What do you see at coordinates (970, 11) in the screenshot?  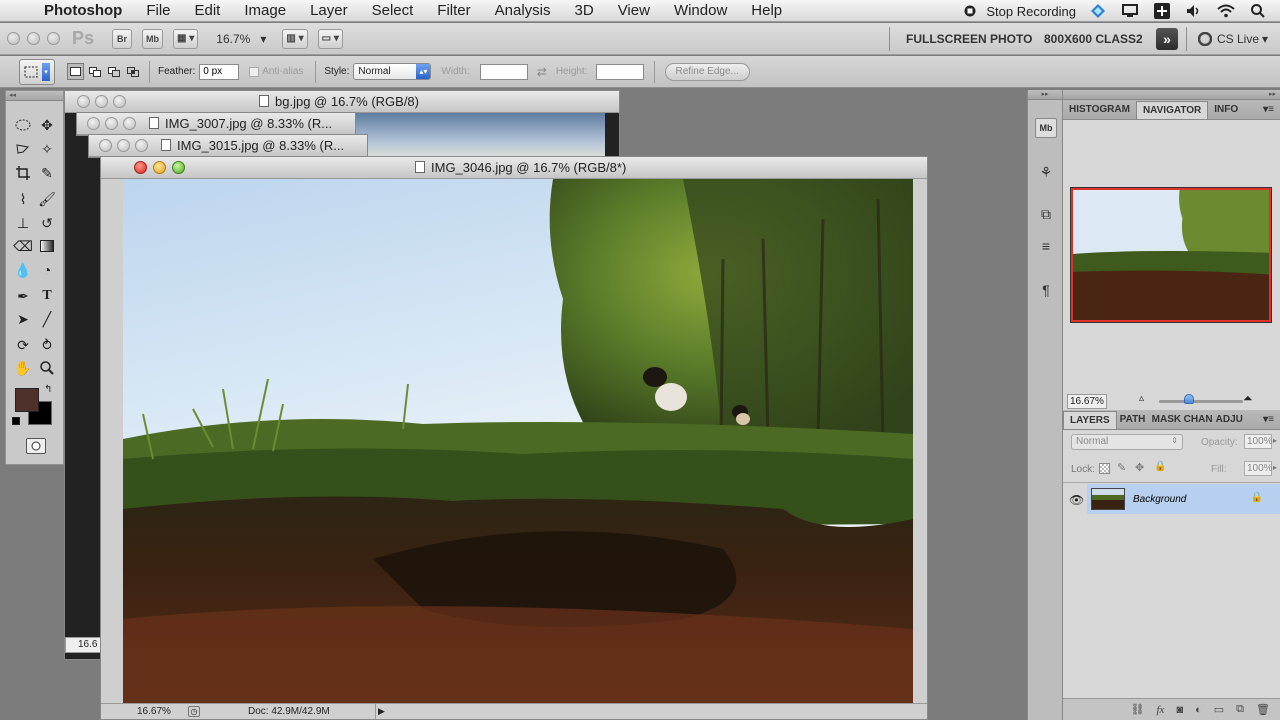 I see `record-stop-icon` at bounding box center [970, 11].